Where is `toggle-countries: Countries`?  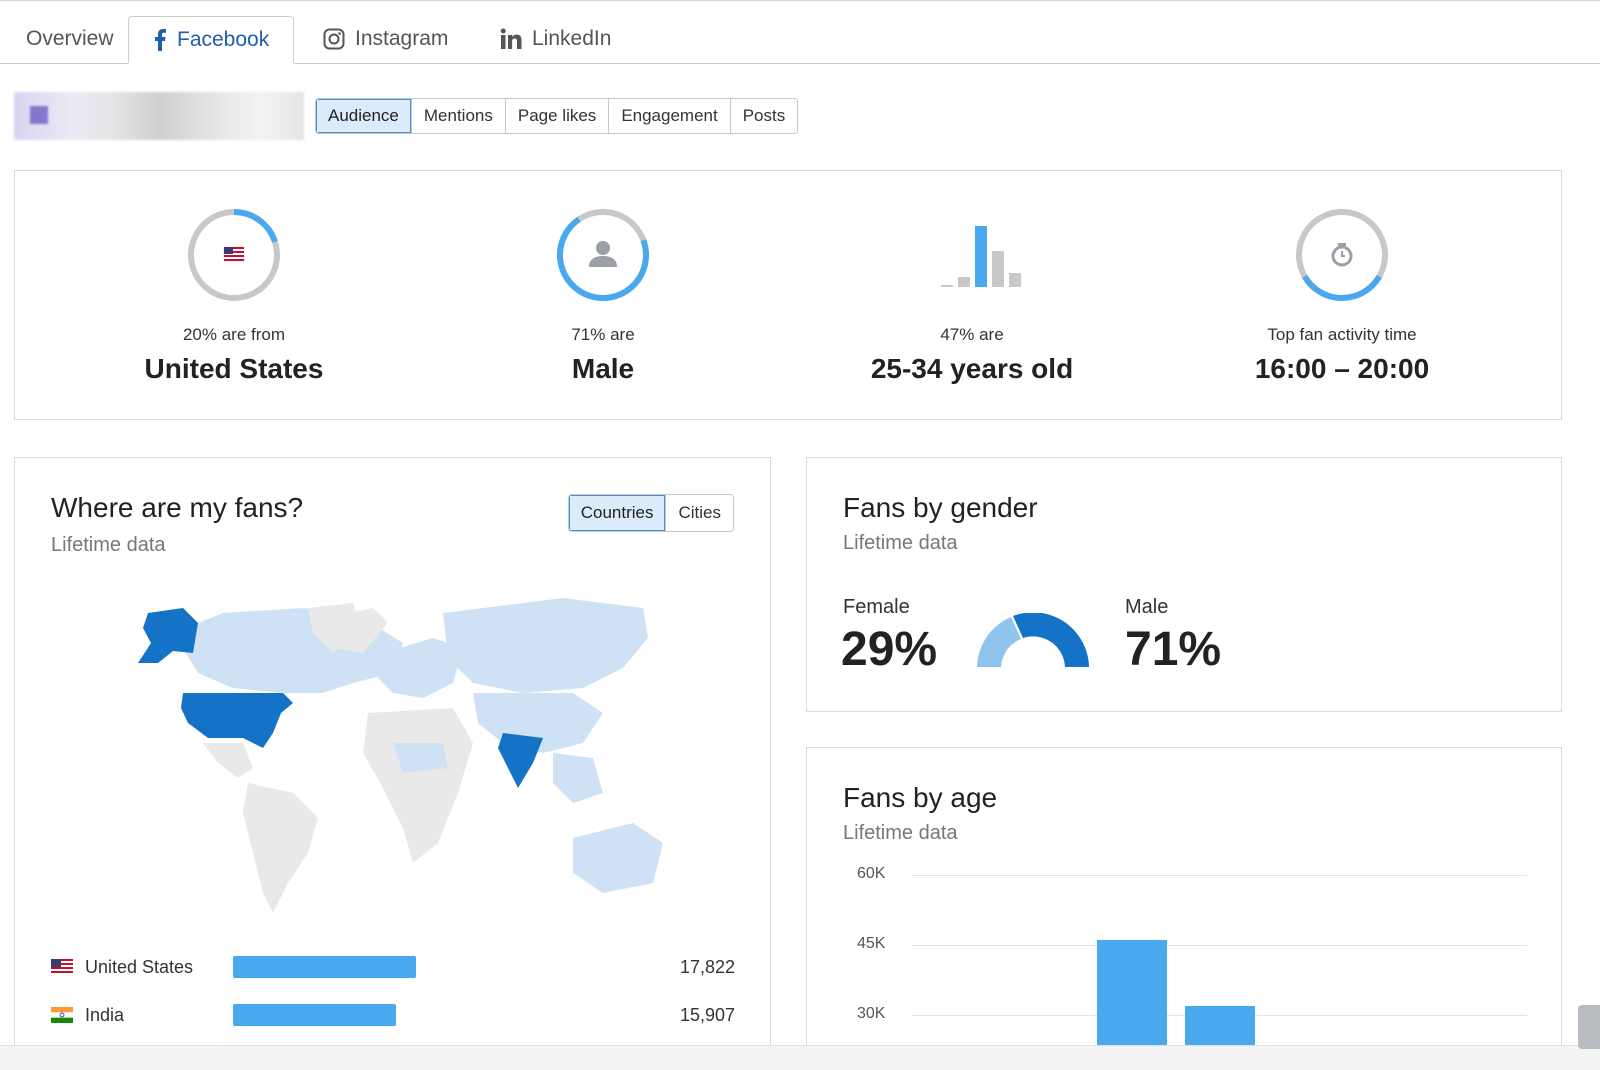 toggle-countries: Countries is located at coordinates (618, 513).